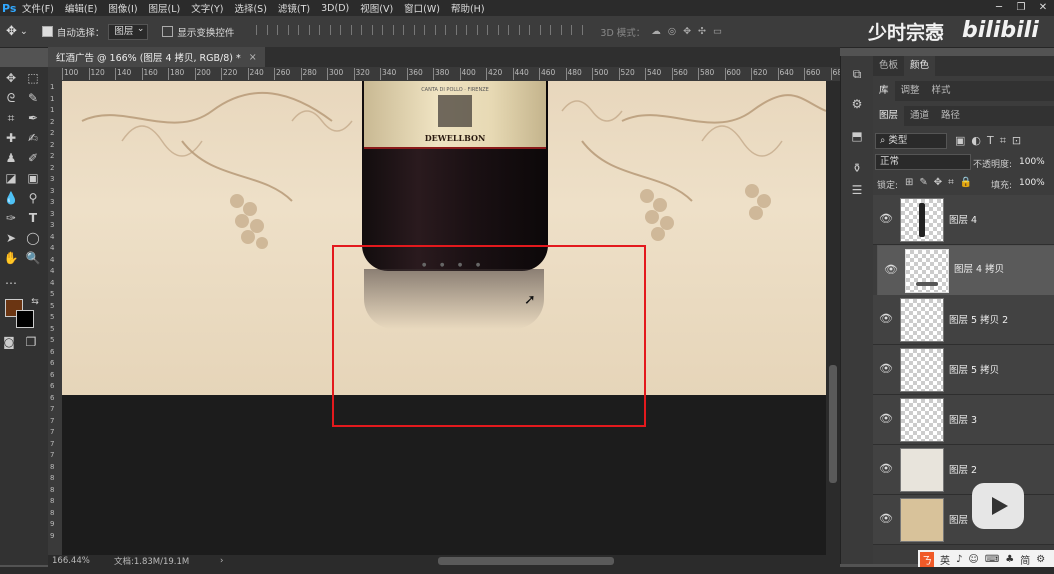 Image resolution: width=1054 pixels, height=574 pixels. What do you see at coordinates (958, 519) in the screenshot?
I see `layer-name: 图层` at bounding box center [958, 519].